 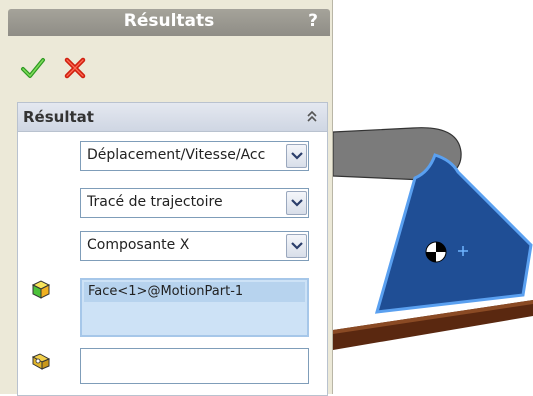 What do you see at coordinates (433, 325) in the screenshot?
I see `beam-part` at bounding box center [433, 325].